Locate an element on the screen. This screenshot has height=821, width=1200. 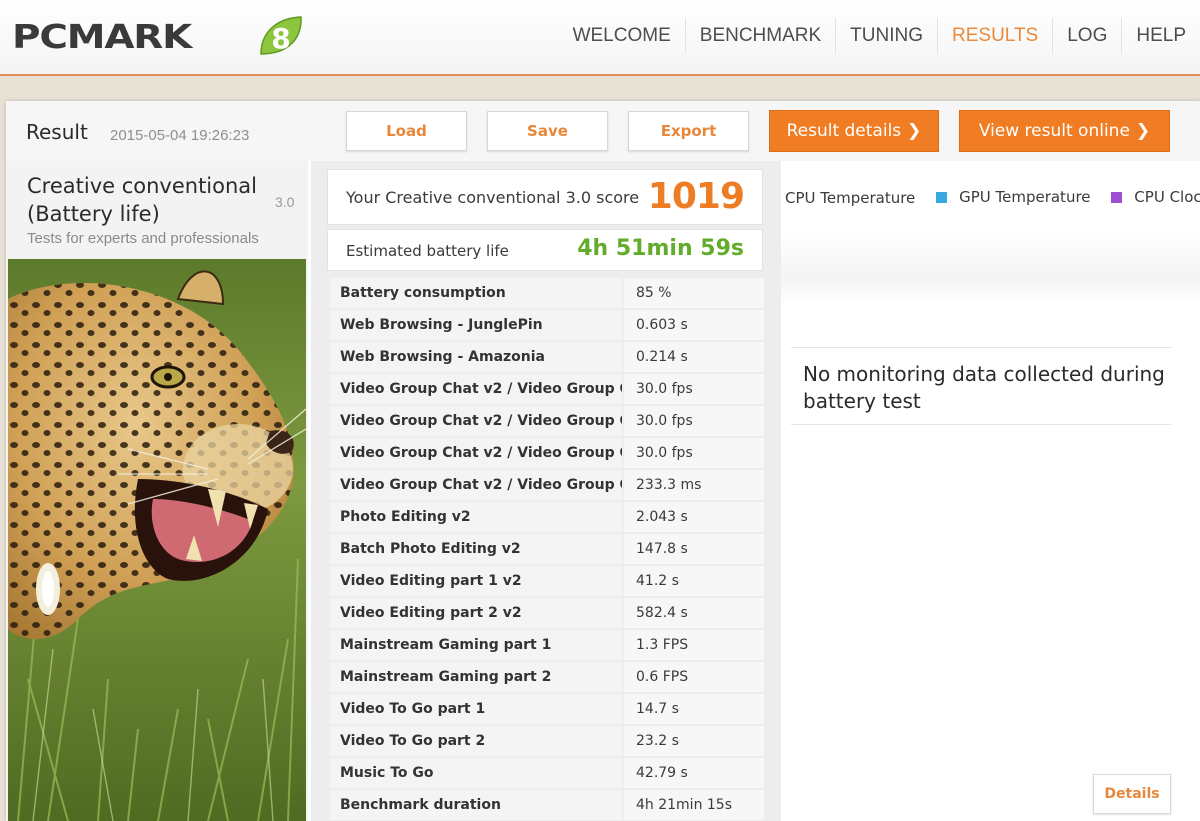
legend-label: CPU Temperature is located at coordinates (850, 197).